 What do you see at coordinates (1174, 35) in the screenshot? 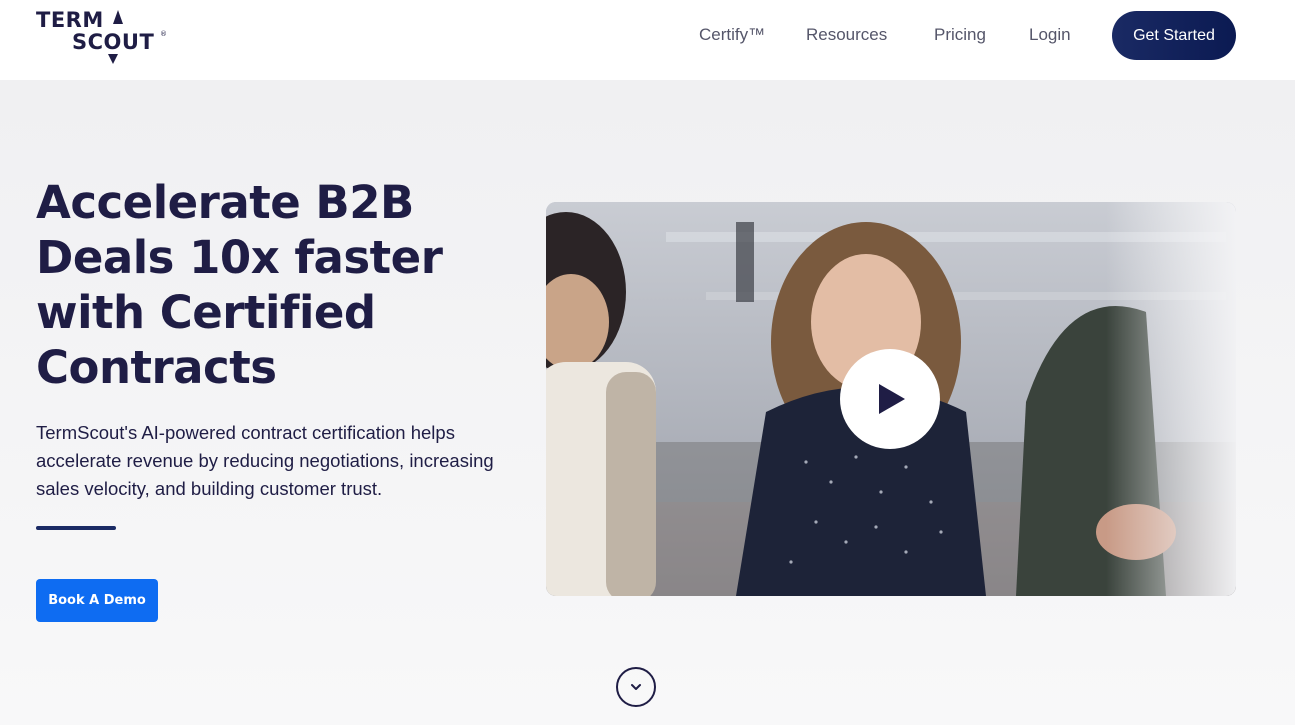
I see `get-started-button: Get Started` at bounding box center [1174, 35].